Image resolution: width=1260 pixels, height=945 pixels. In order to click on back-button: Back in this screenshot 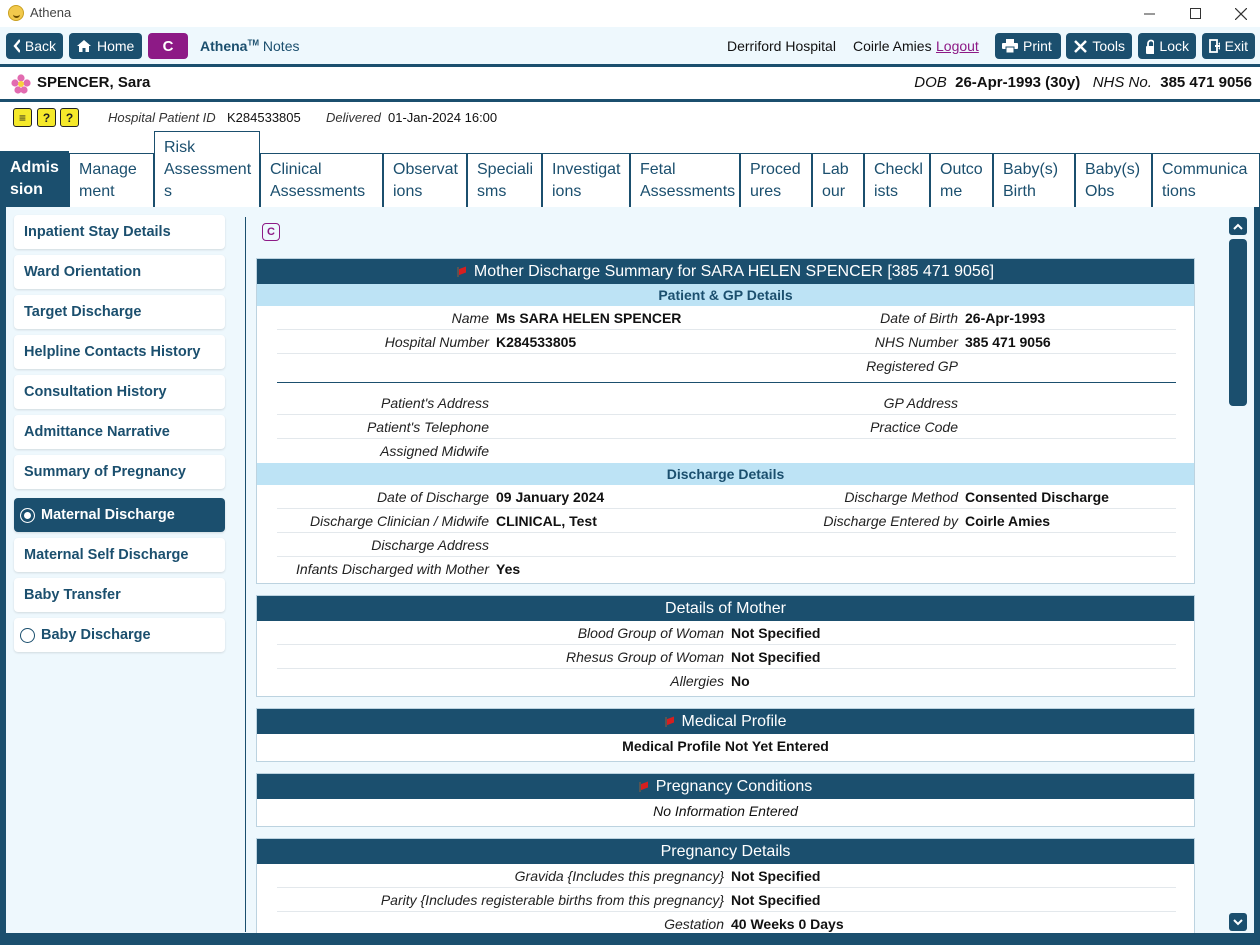, I will do `click(34, 46)`.